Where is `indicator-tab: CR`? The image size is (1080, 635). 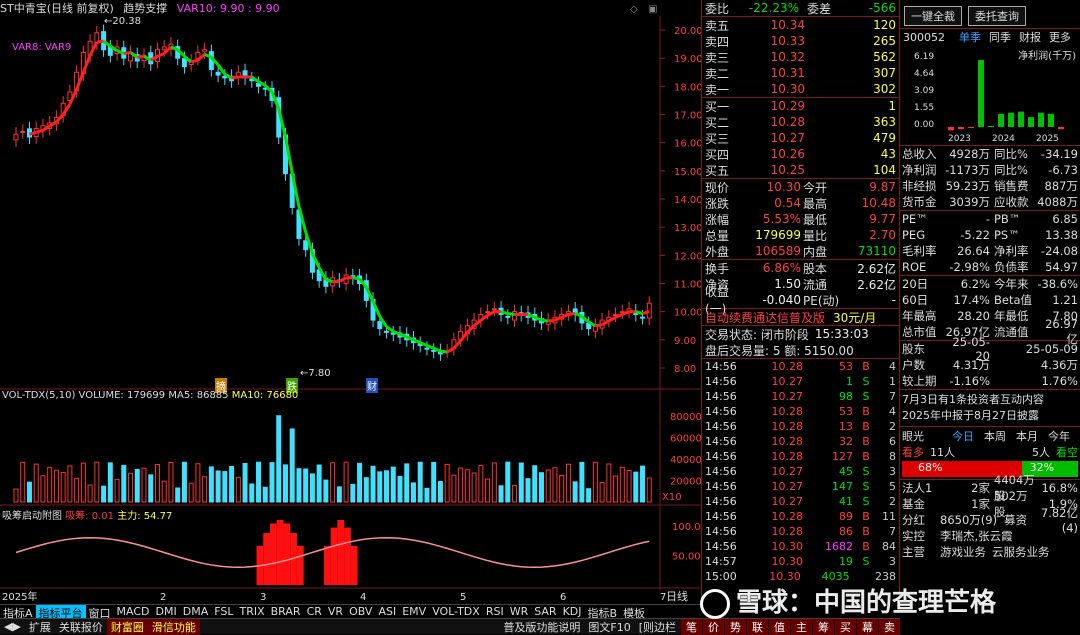
indicator-tab: CR is located at coordinates (314, 611).